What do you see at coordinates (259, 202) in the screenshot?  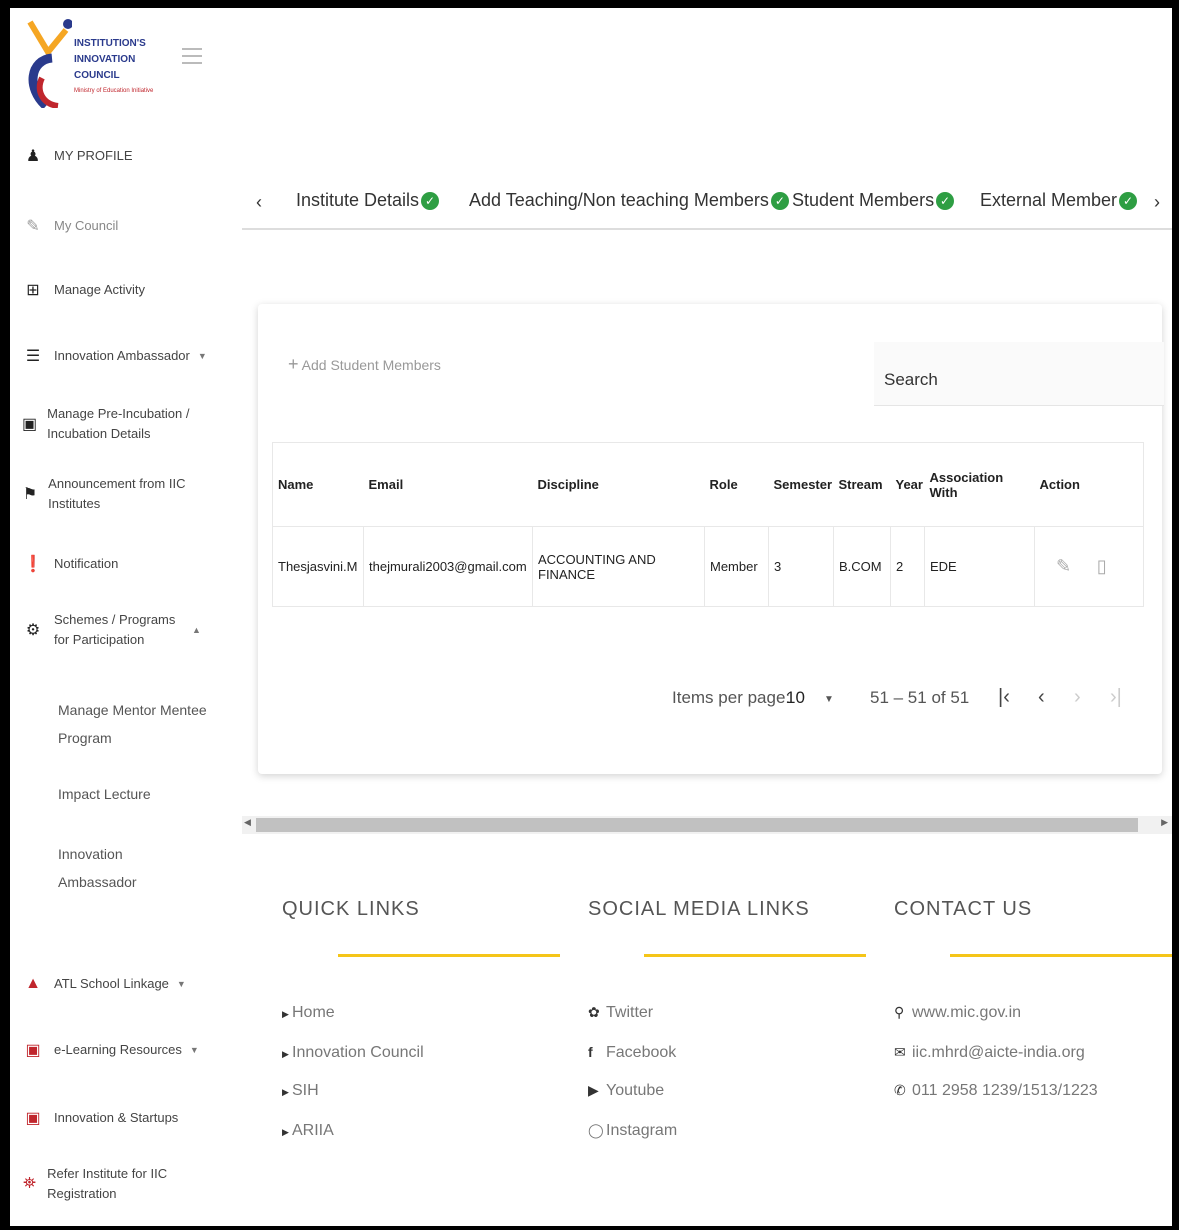 I see `tab-scroll-left-icon: ‹` at bounding box center [259, 202].